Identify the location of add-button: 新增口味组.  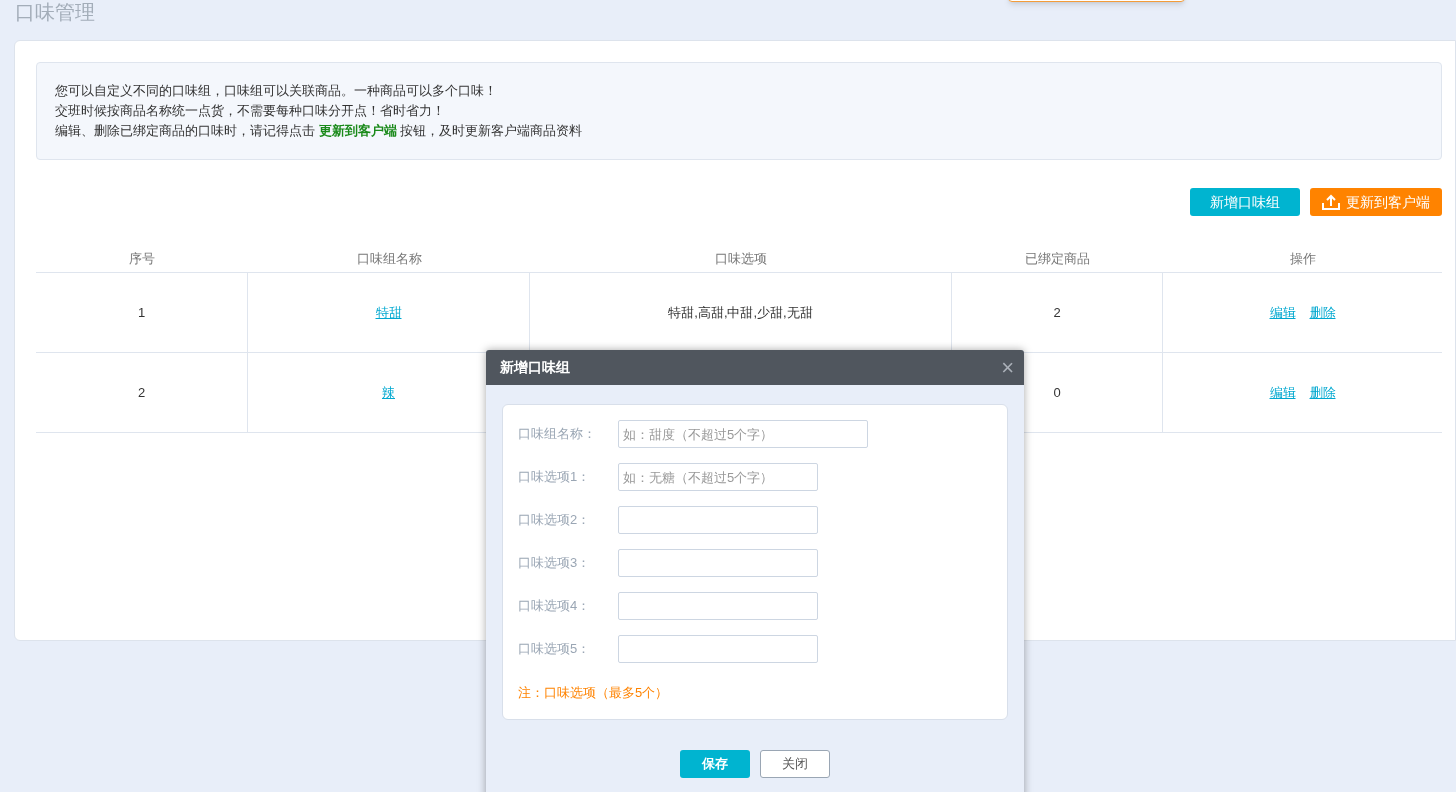
(1245, 202).